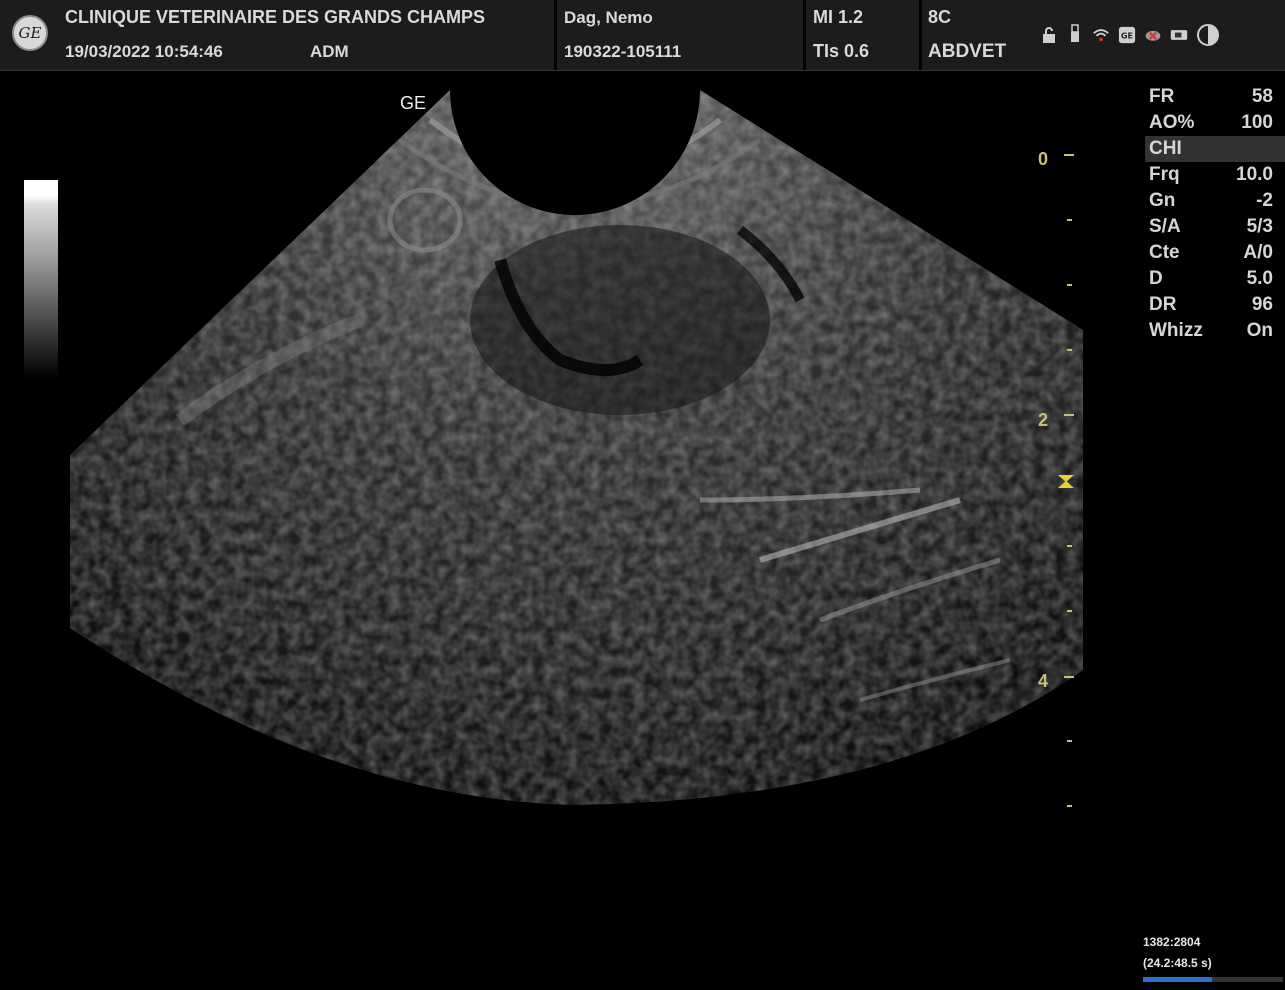 The width and height of the screenshot is (1285, 990). Describe the element at coordinates (1262, 304) in the screenshot. I see `param-value: 96` at that location.